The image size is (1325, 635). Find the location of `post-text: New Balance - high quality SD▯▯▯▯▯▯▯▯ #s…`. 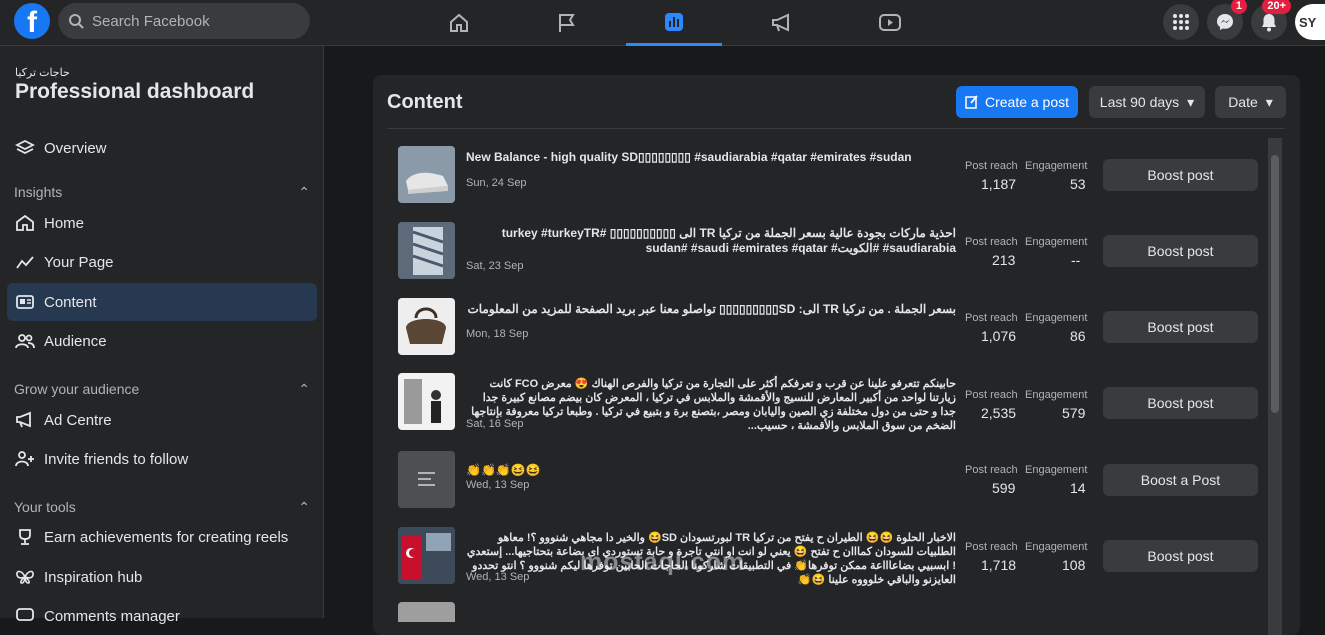

post-text: New Balance - high quality SD▯▯▯▯▯▯▯▯ #s… is located at coordinates (711, 157).